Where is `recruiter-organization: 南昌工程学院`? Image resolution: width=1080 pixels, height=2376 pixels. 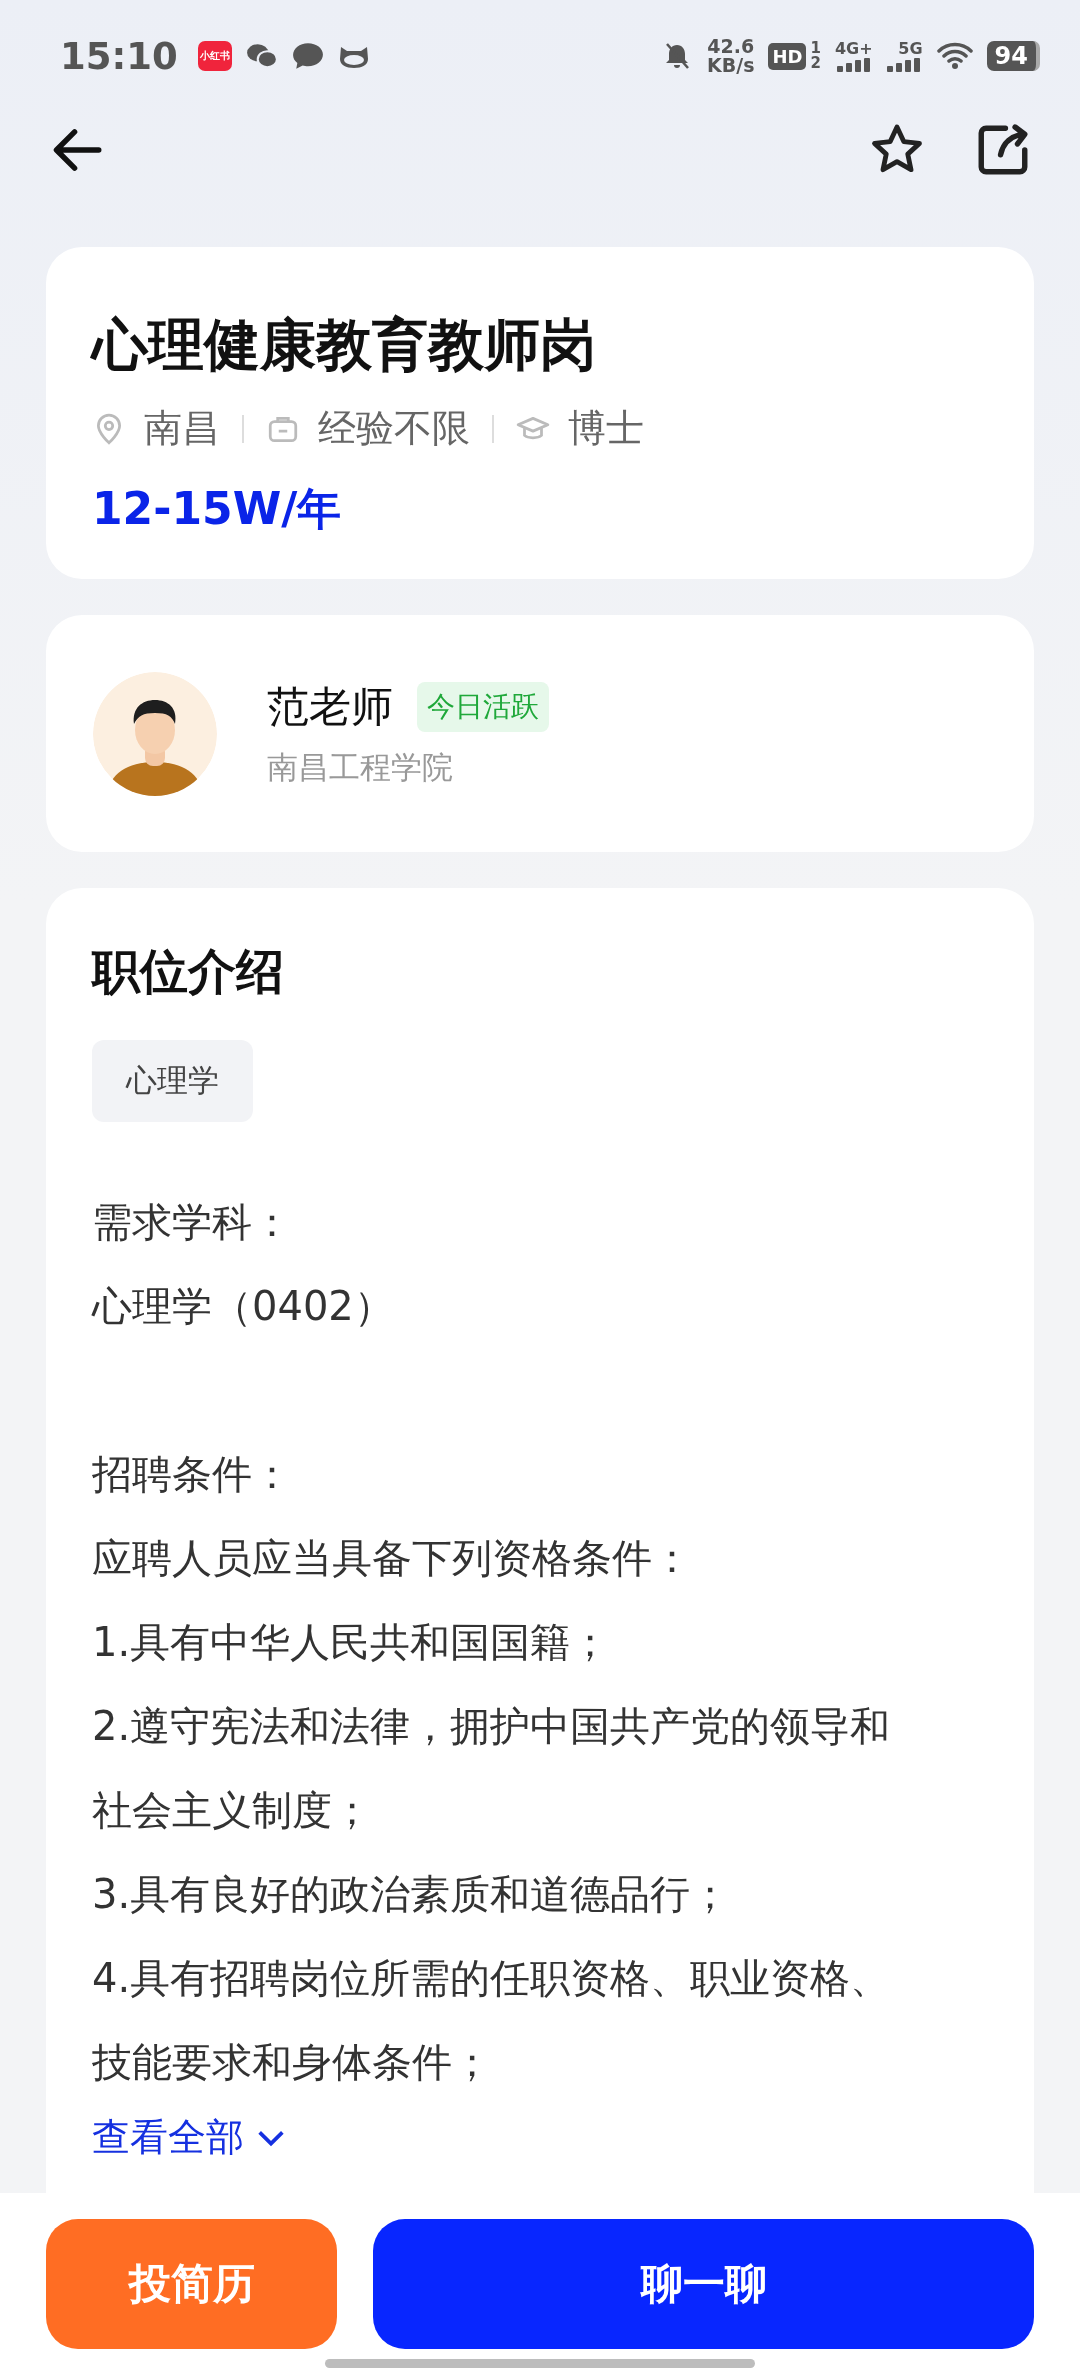
recruiter-organization: 南昌工程学院 is located at coordinates (360, 767).